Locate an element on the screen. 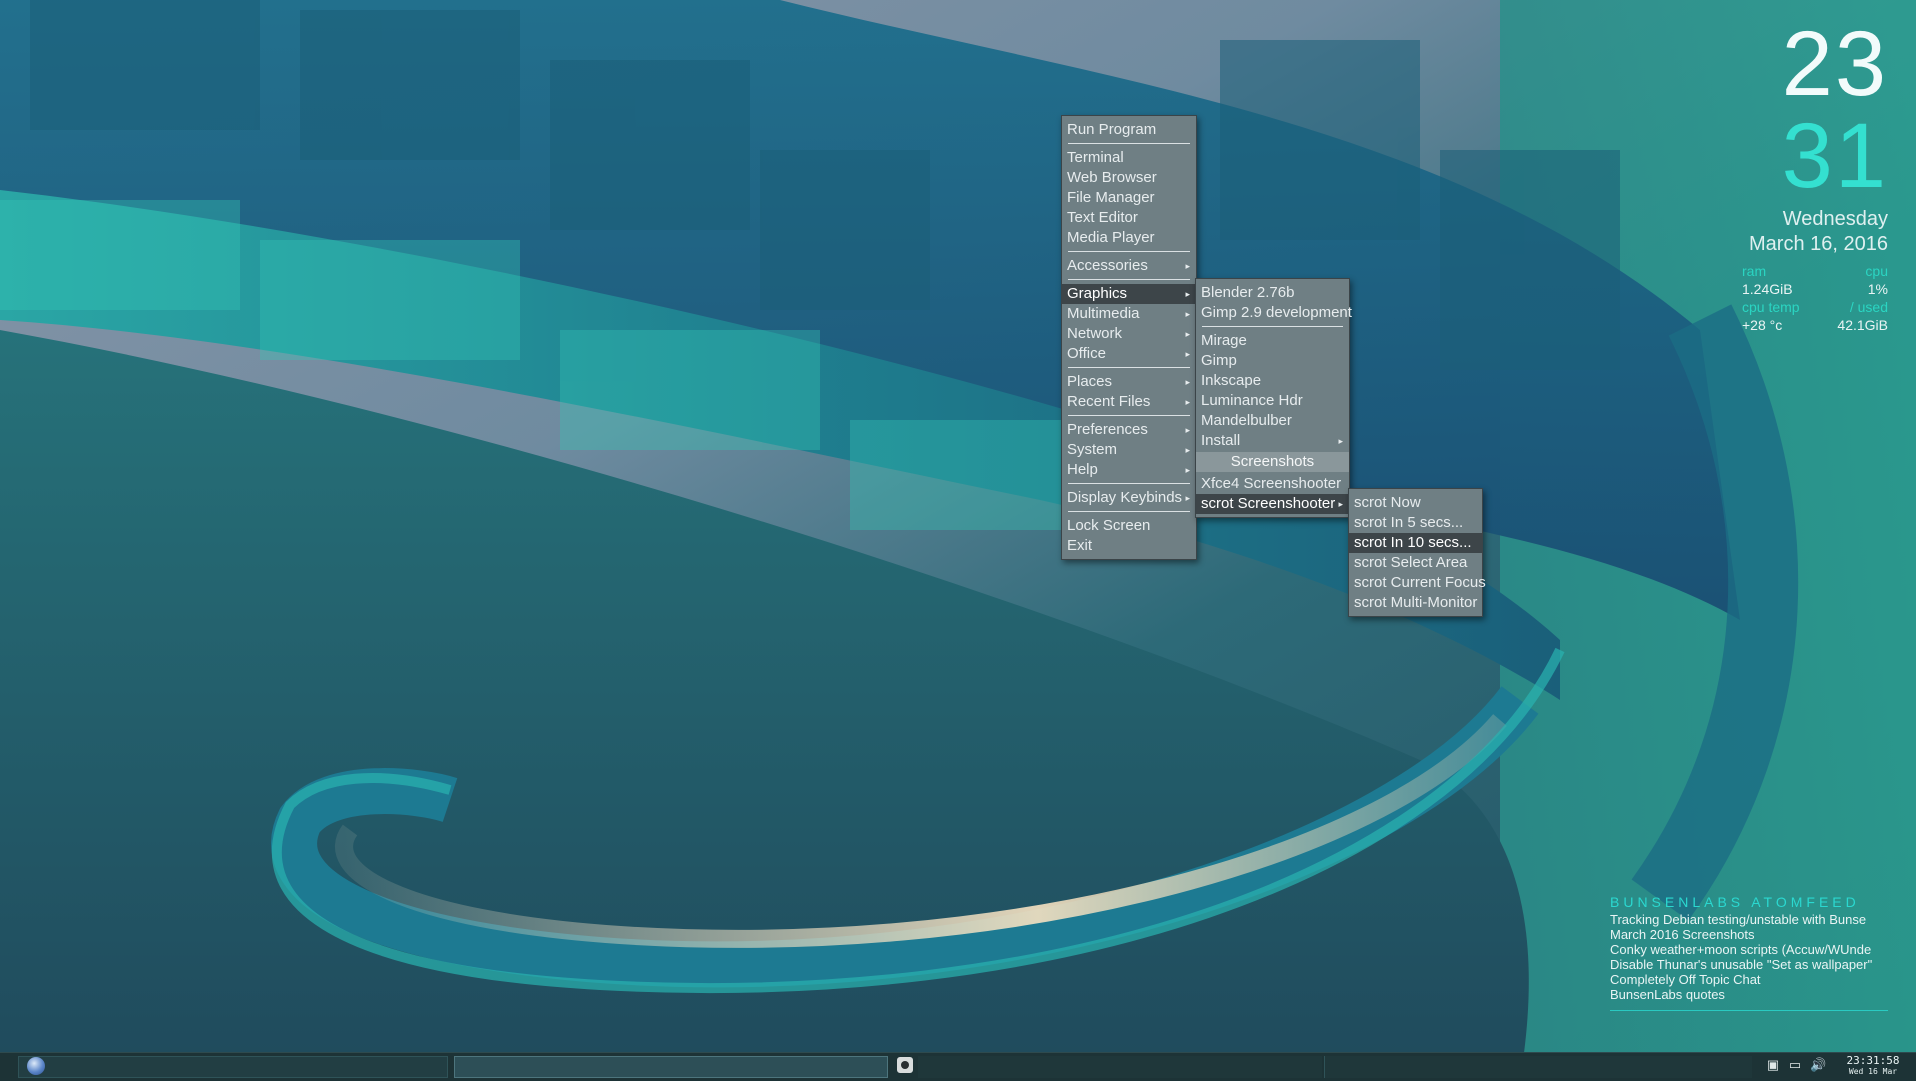 This screenshot has width=1916, height=1081. menu-item-multimedia: Multimedia ▸ is located at coordinates (1129, 314).